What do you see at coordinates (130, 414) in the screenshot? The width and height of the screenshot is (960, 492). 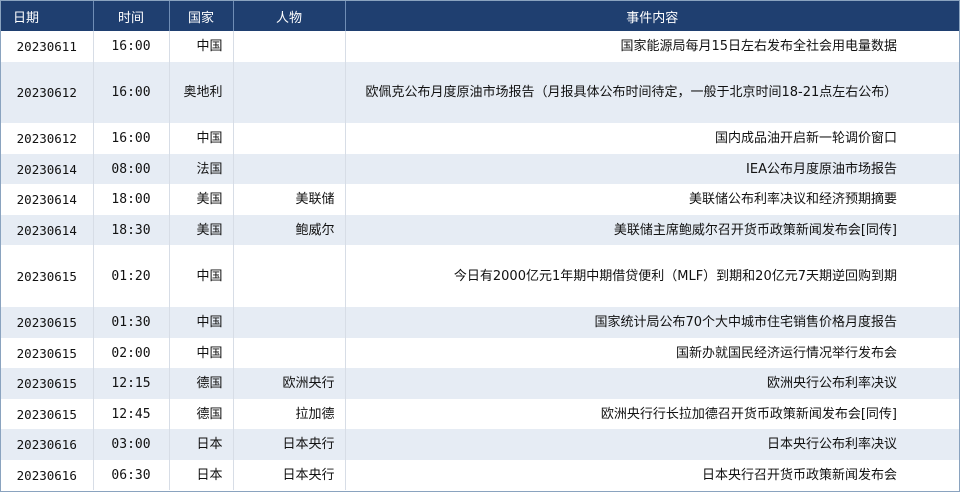 I see `time-cell: 12:45` at bounding box center [130, 414].